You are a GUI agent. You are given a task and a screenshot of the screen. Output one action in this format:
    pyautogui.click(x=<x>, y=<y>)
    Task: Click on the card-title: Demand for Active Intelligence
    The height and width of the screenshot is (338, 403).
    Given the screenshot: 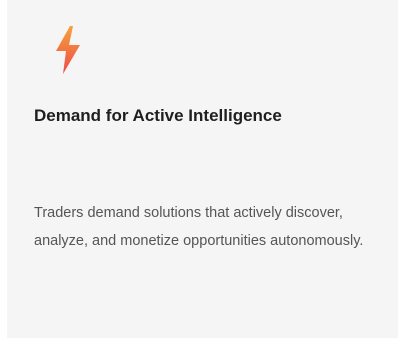 What is the action you would take?
    pyautogui.click(x=158, y=115)
    